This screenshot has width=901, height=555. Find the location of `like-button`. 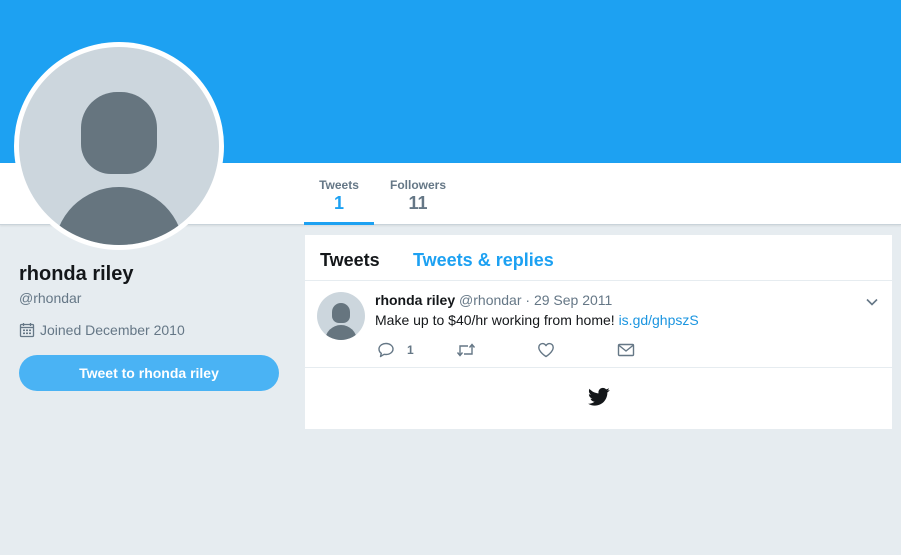

like-button is located at coordinates (546, 350).